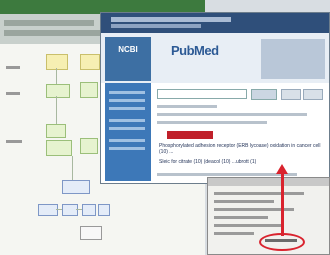 Image resolution: width=330 pixels, height=255 pixels. Describe the element at coordinates (215, 23) in the screenshot. I see `browser-title-bar` at that location.